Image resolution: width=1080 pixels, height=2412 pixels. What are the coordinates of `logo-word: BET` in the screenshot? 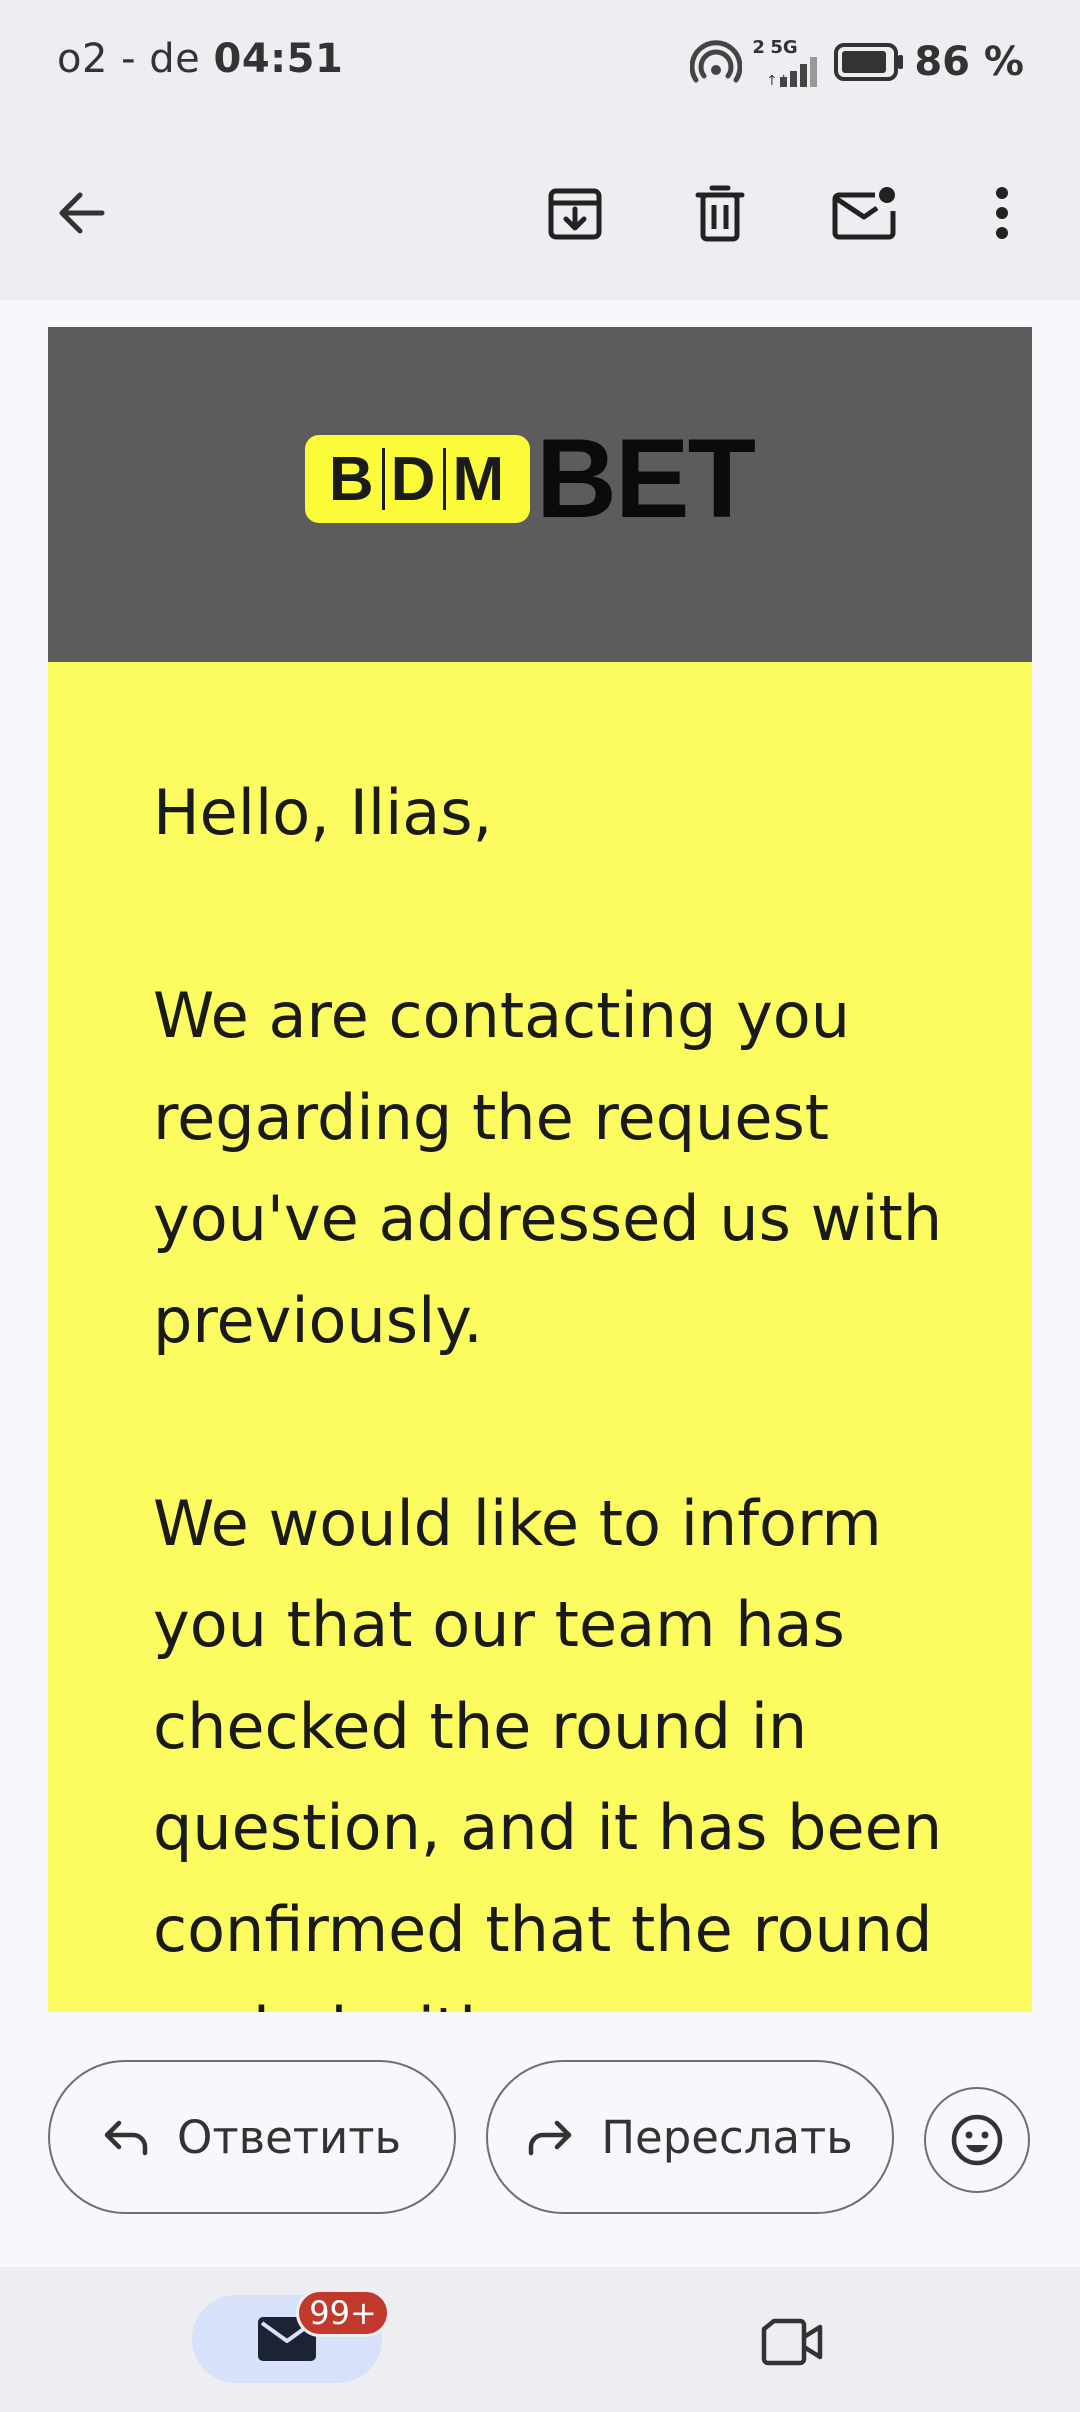 It's located at (646, 478).